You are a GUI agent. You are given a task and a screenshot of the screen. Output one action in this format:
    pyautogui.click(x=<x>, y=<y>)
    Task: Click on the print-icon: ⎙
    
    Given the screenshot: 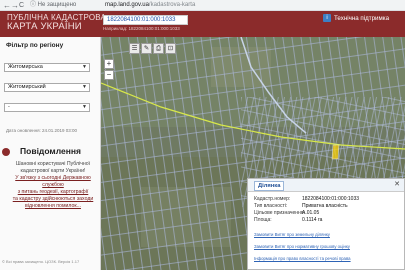 What is the action you would take?
    pyautogui.click(x=158, y=48)
    